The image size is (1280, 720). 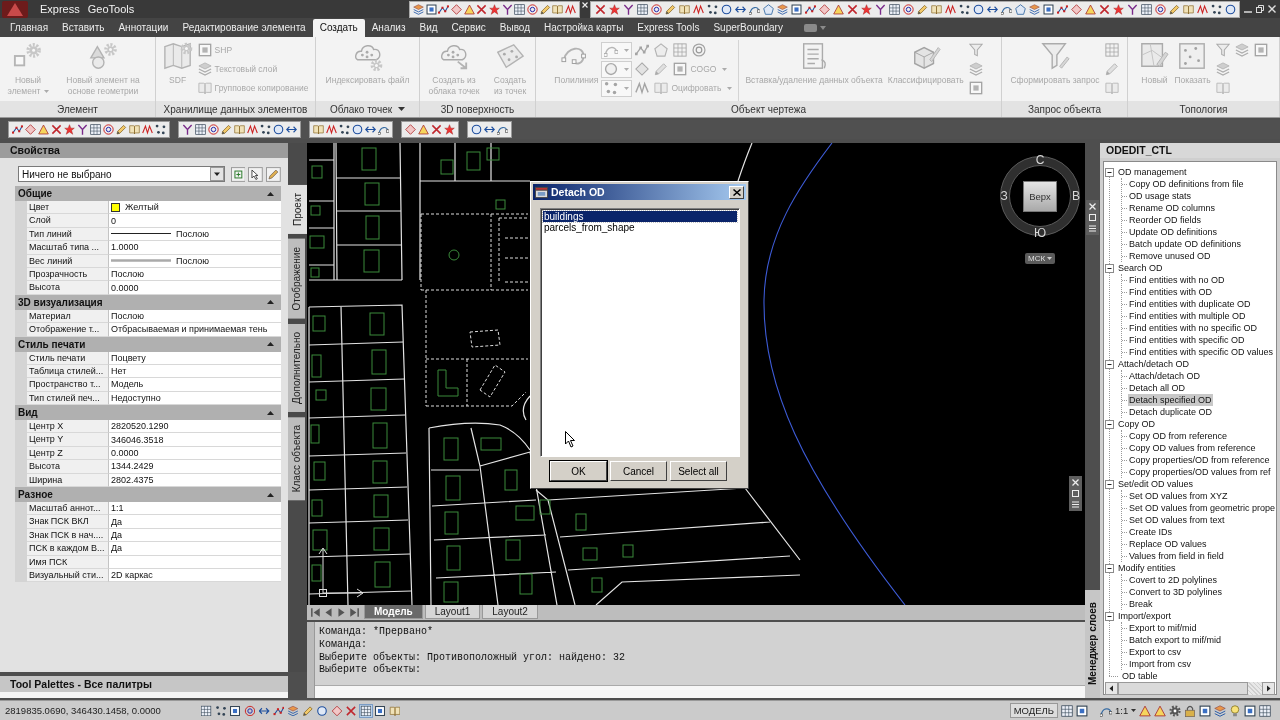 I want to click on property-value: Модель, so click(x=195, y=385).